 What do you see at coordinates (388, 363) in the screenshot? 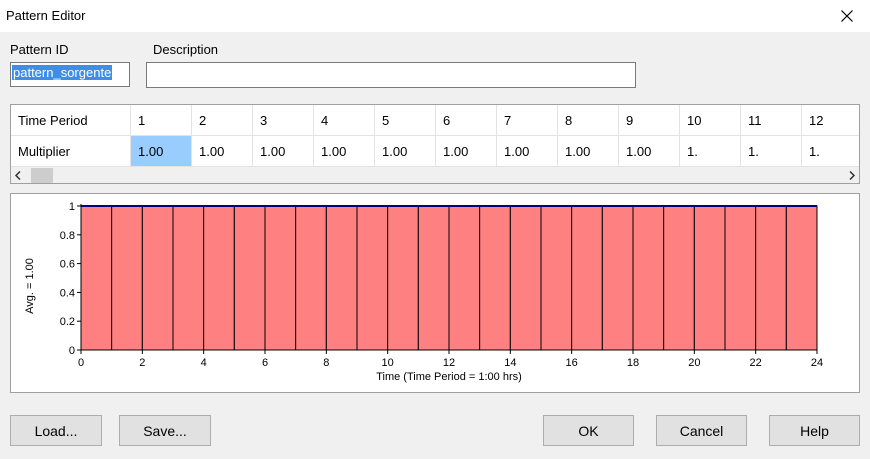
I see `chart-x-tick-label: 10` at bounding box center [388, 363].